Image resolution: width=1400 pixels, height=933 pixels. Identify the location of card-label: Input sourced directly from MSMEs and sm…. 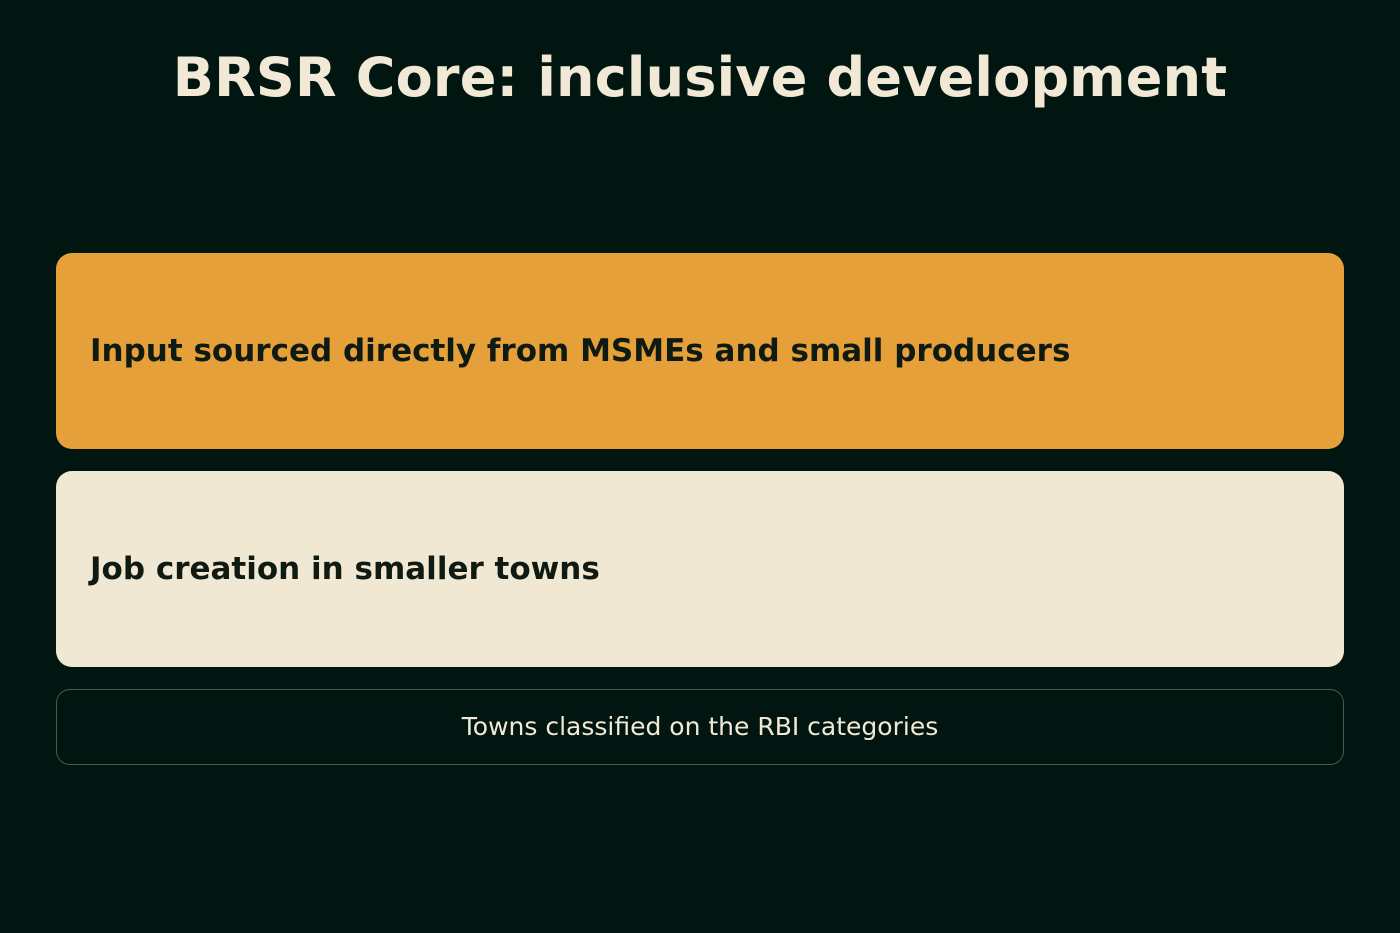
(580, 351).